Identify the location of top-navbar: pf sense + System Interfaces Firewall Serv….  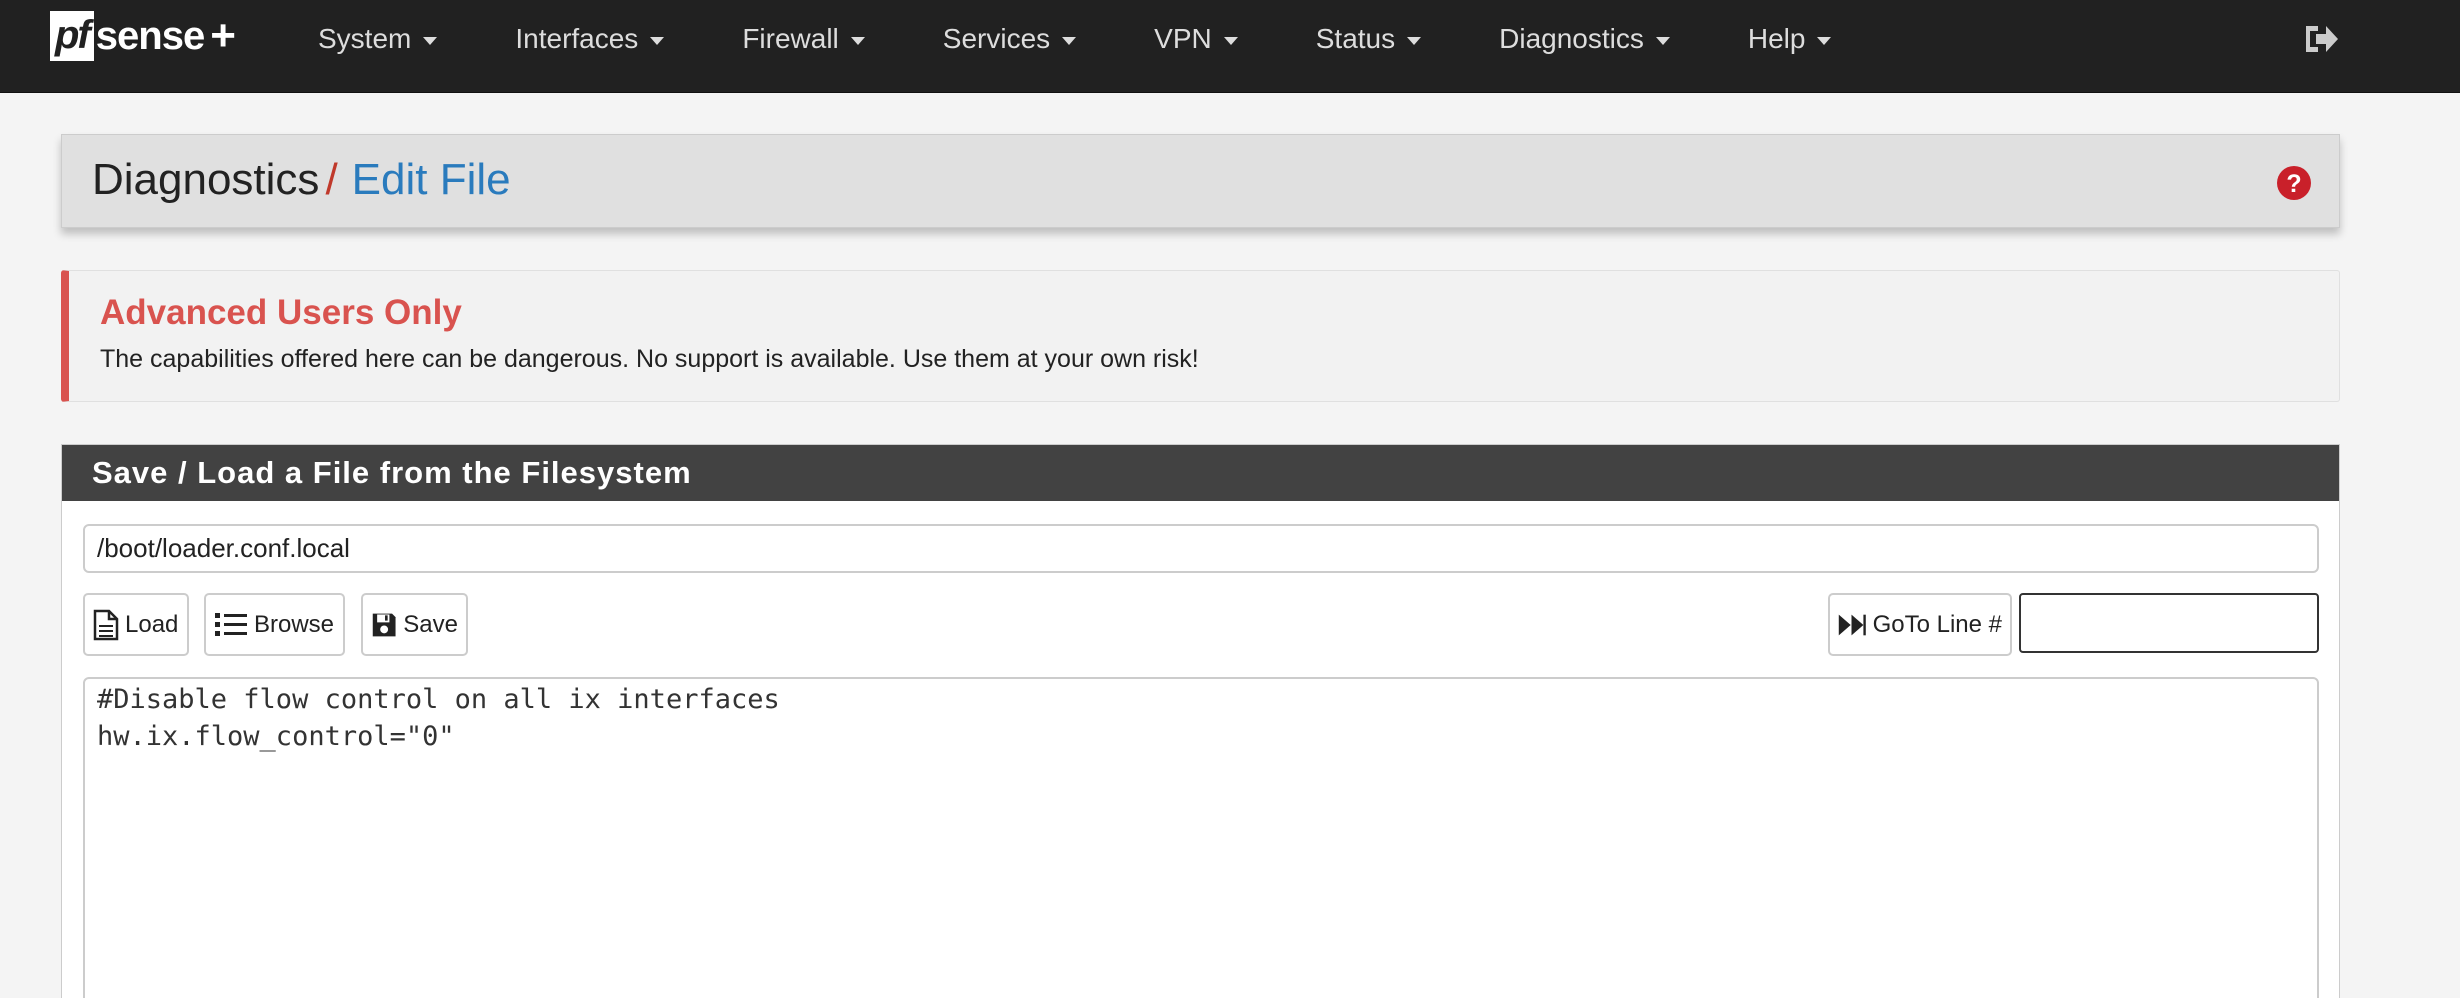
(1230, 46).